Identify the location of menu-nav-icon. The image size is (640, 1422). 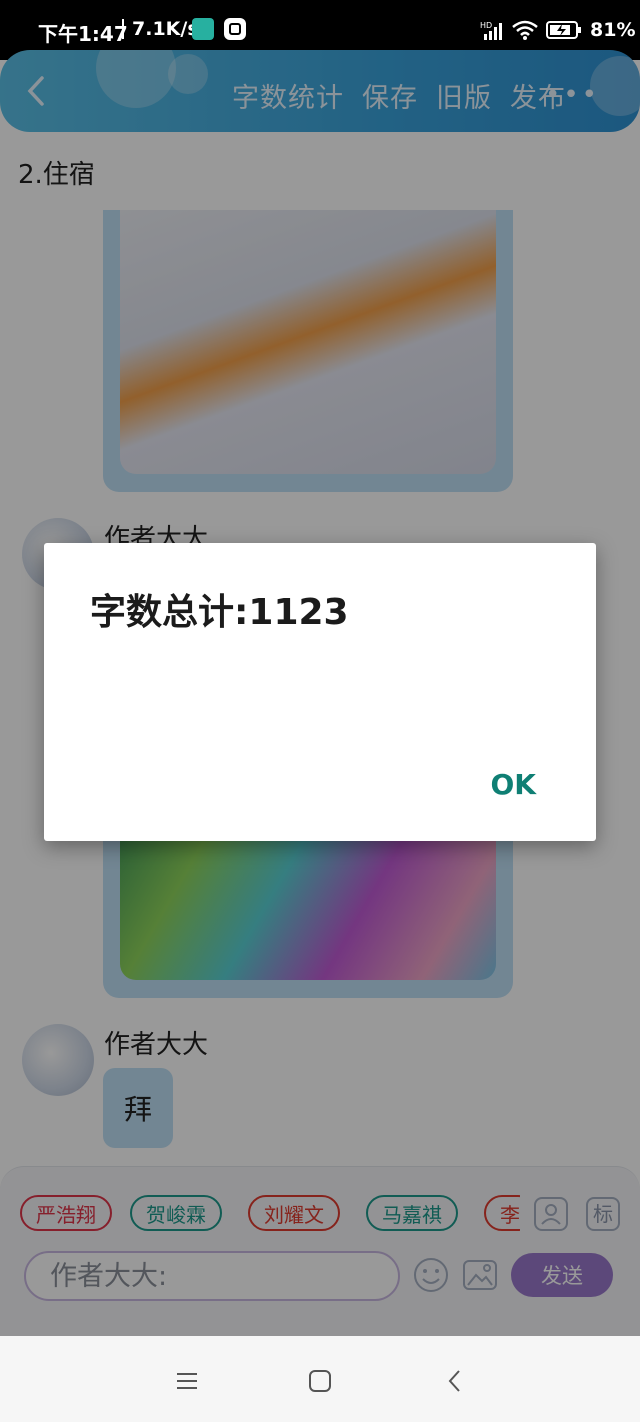
(187, 1381).